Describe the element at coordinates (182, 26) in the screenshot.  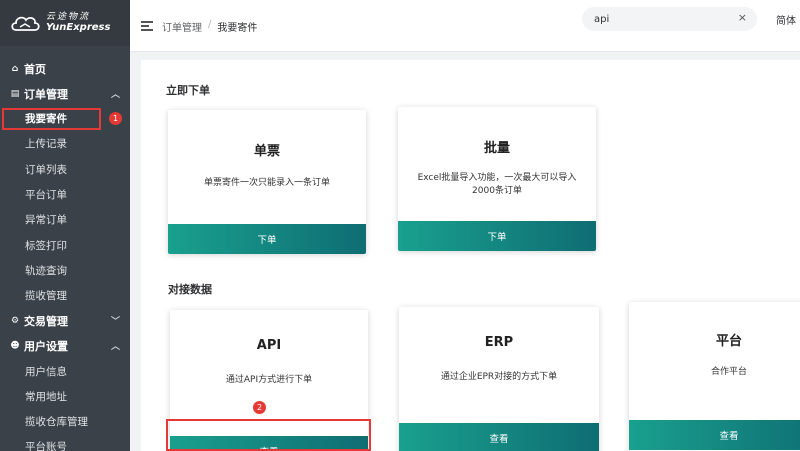
I see `breadcrumb-order-management: 订单管理` at that location.